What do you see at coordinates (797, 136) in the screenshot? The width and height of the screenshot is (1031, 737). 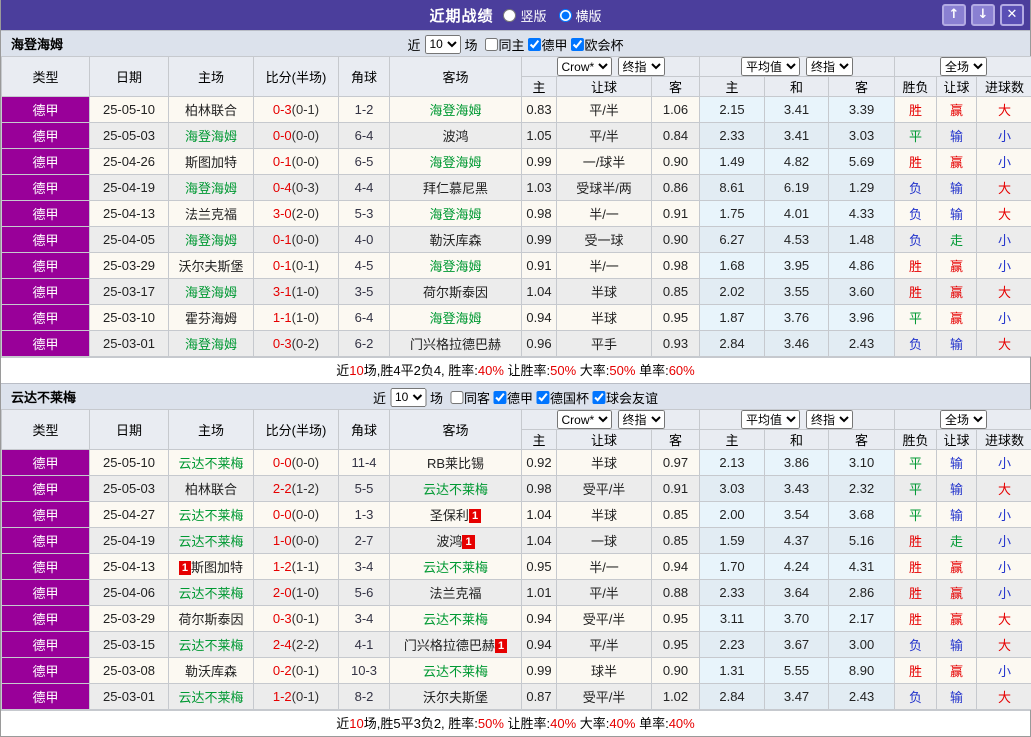 I see `cell-avg-draw: 3.41` at bounding box center [797, 136].